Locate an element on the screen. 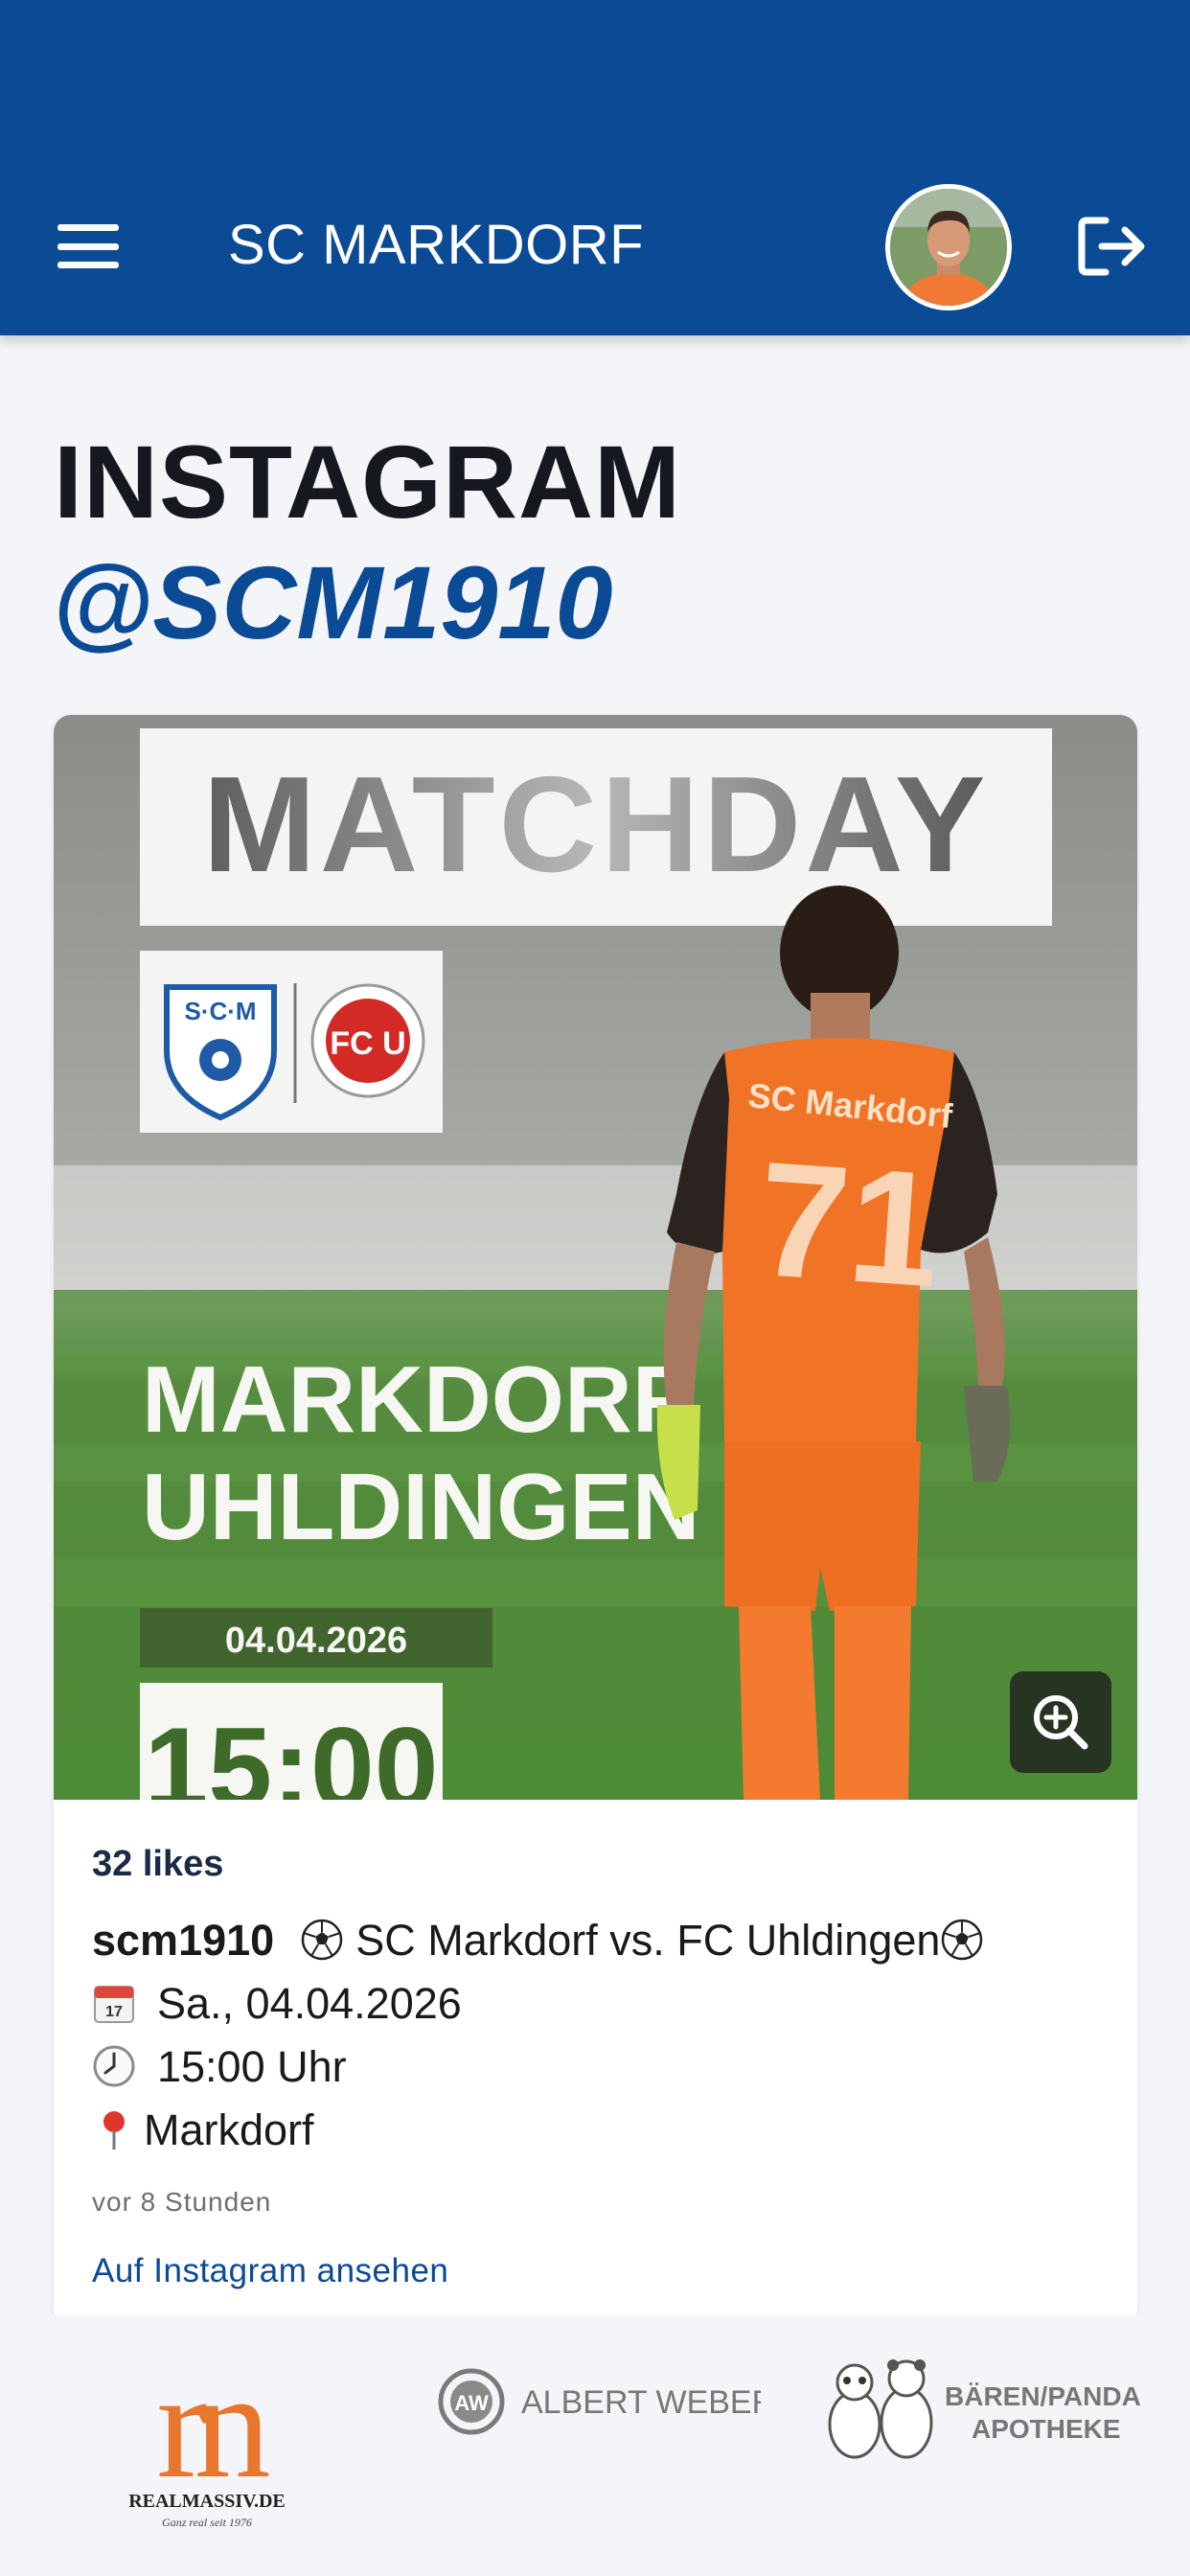 Image resolution: width=1190 pixels, height=2576 pixels. sponsor-albert-weber-name: ALBERT WEBER is located at coordinates (641, 2402).